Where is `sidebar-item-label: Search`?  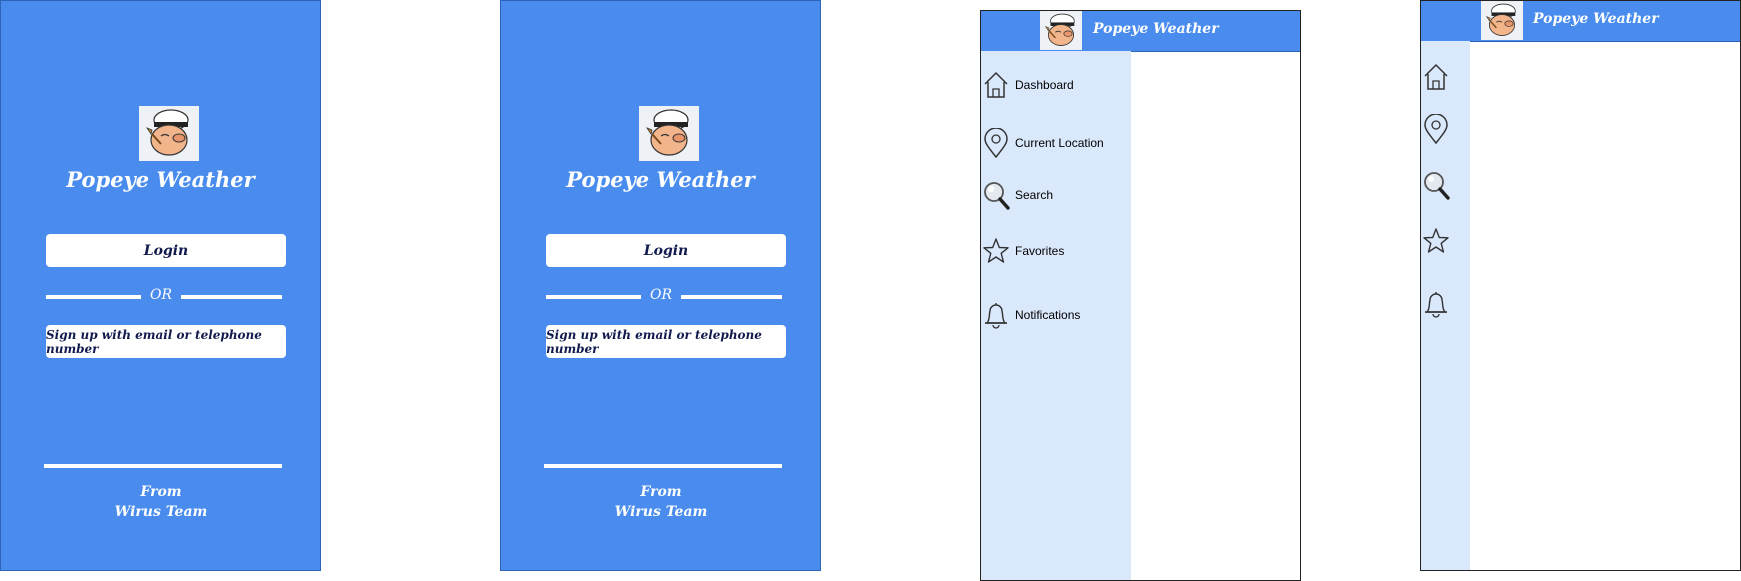 sidebar-item-label: Search is located at coordinates (1034, 195).